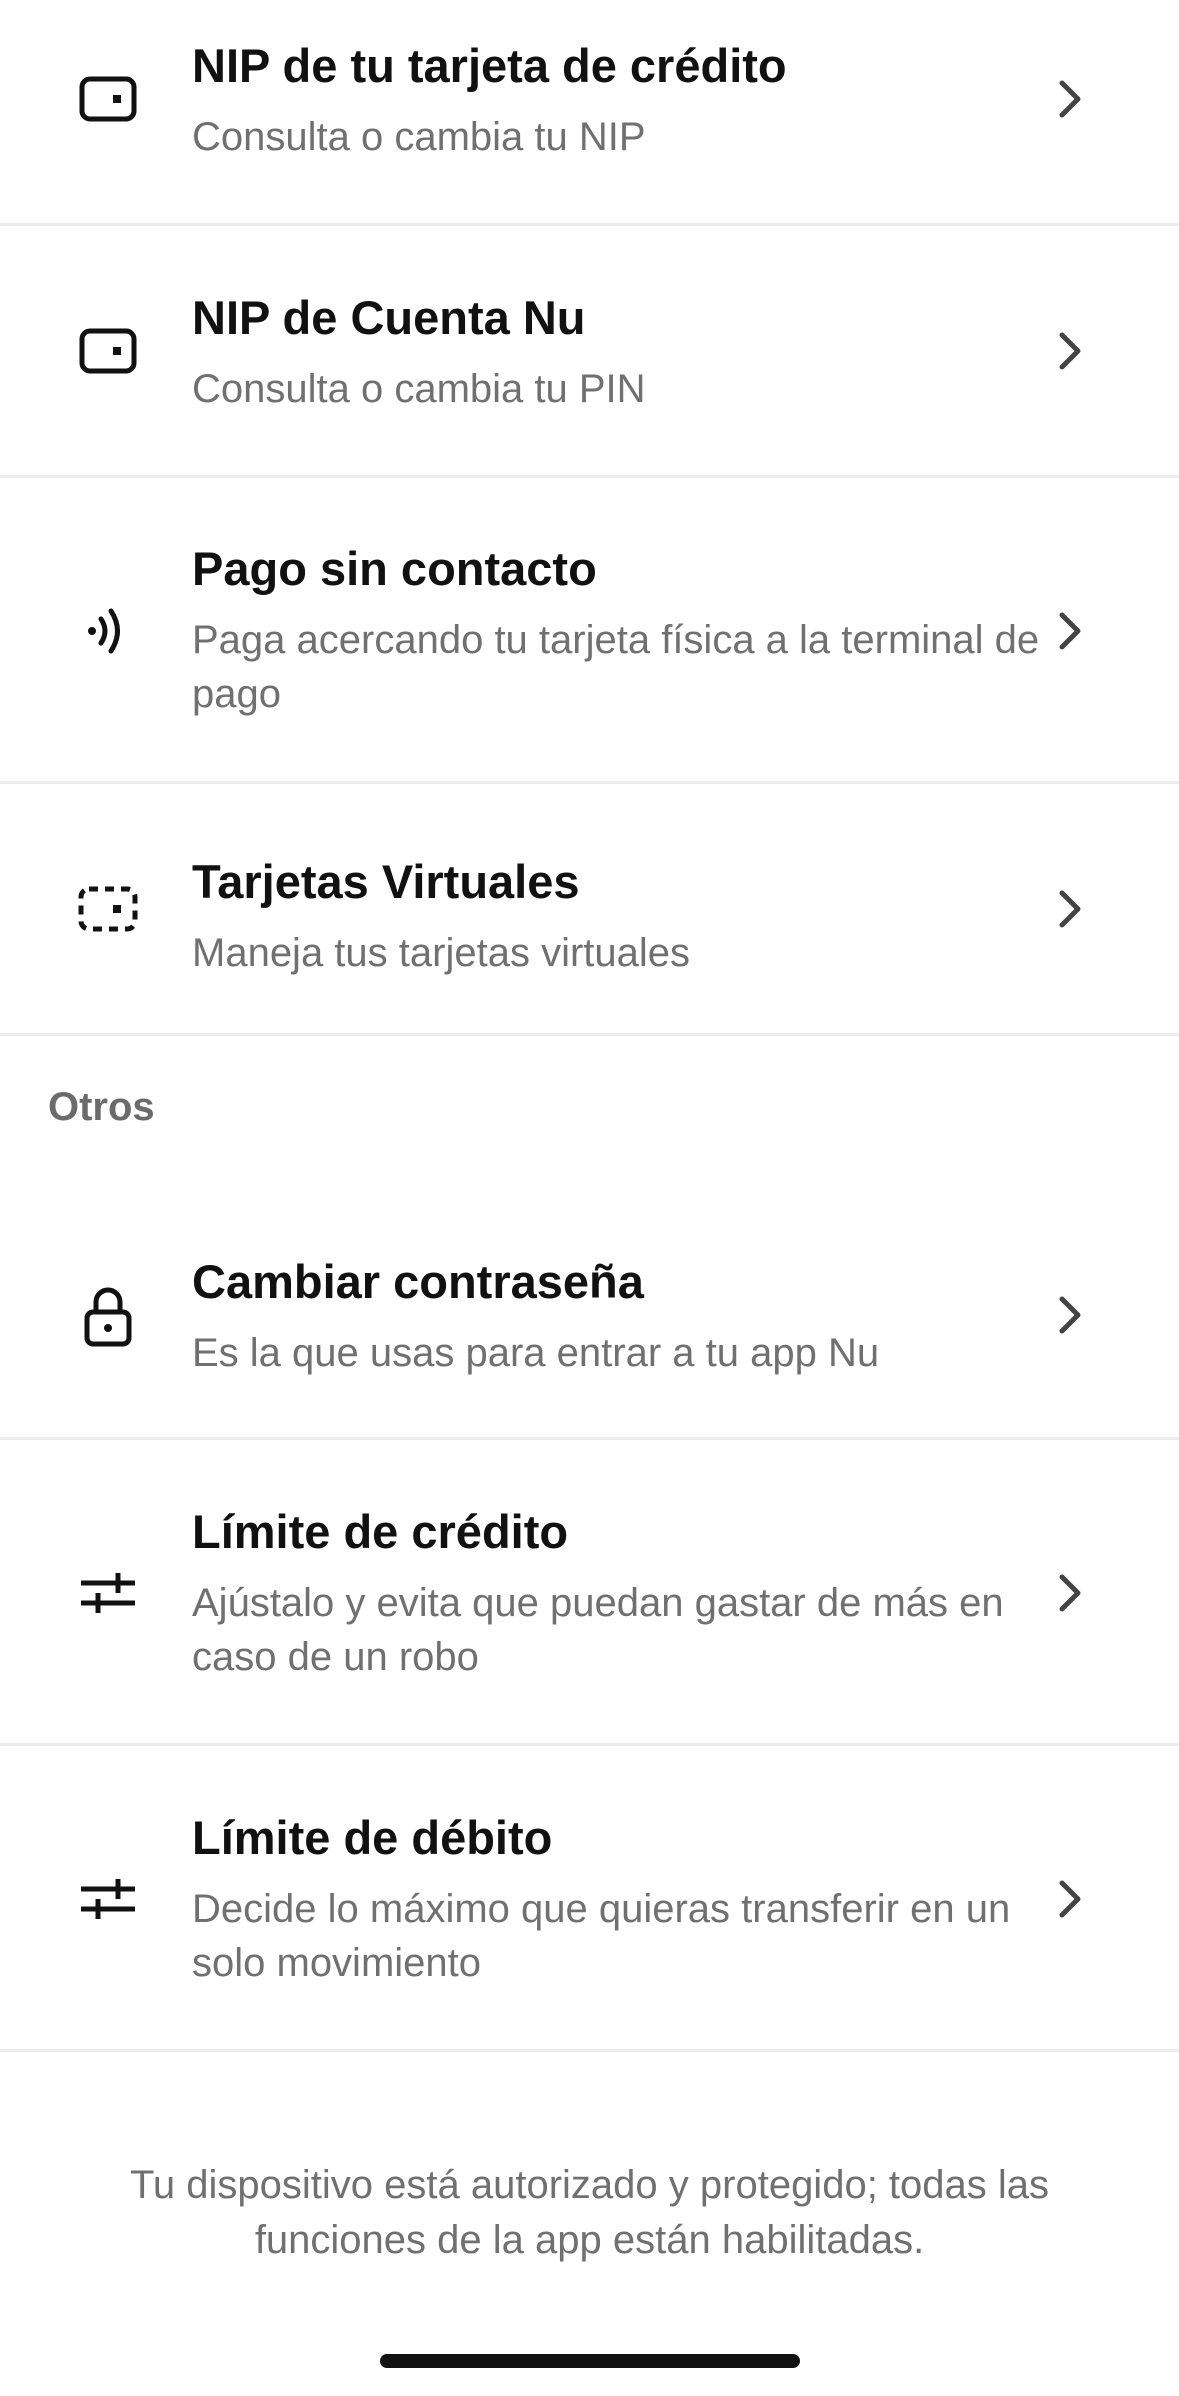  Describe the element at coordinates (590, 2361) in the screenshot. I see `home-indicator` at that location.